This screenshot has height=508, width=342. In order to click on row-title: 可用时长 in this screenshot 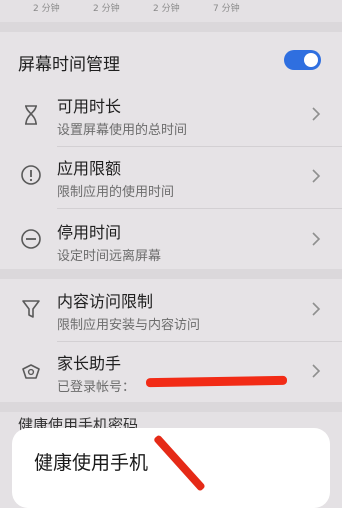, I will do `click(89, 106)`.